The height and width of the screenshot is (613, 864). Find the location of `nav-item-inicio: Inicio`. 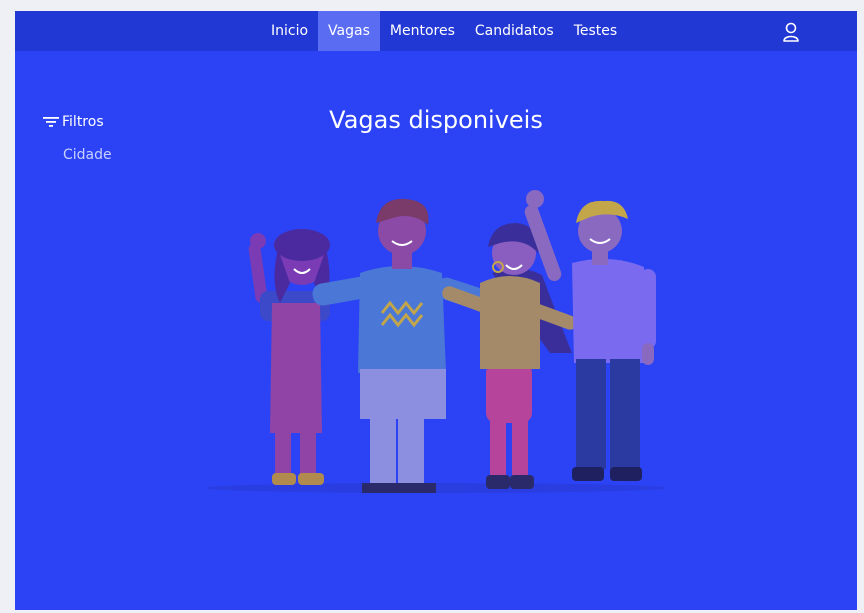

nav-item-inicio: Inicio is located at coordinates (289, 31).